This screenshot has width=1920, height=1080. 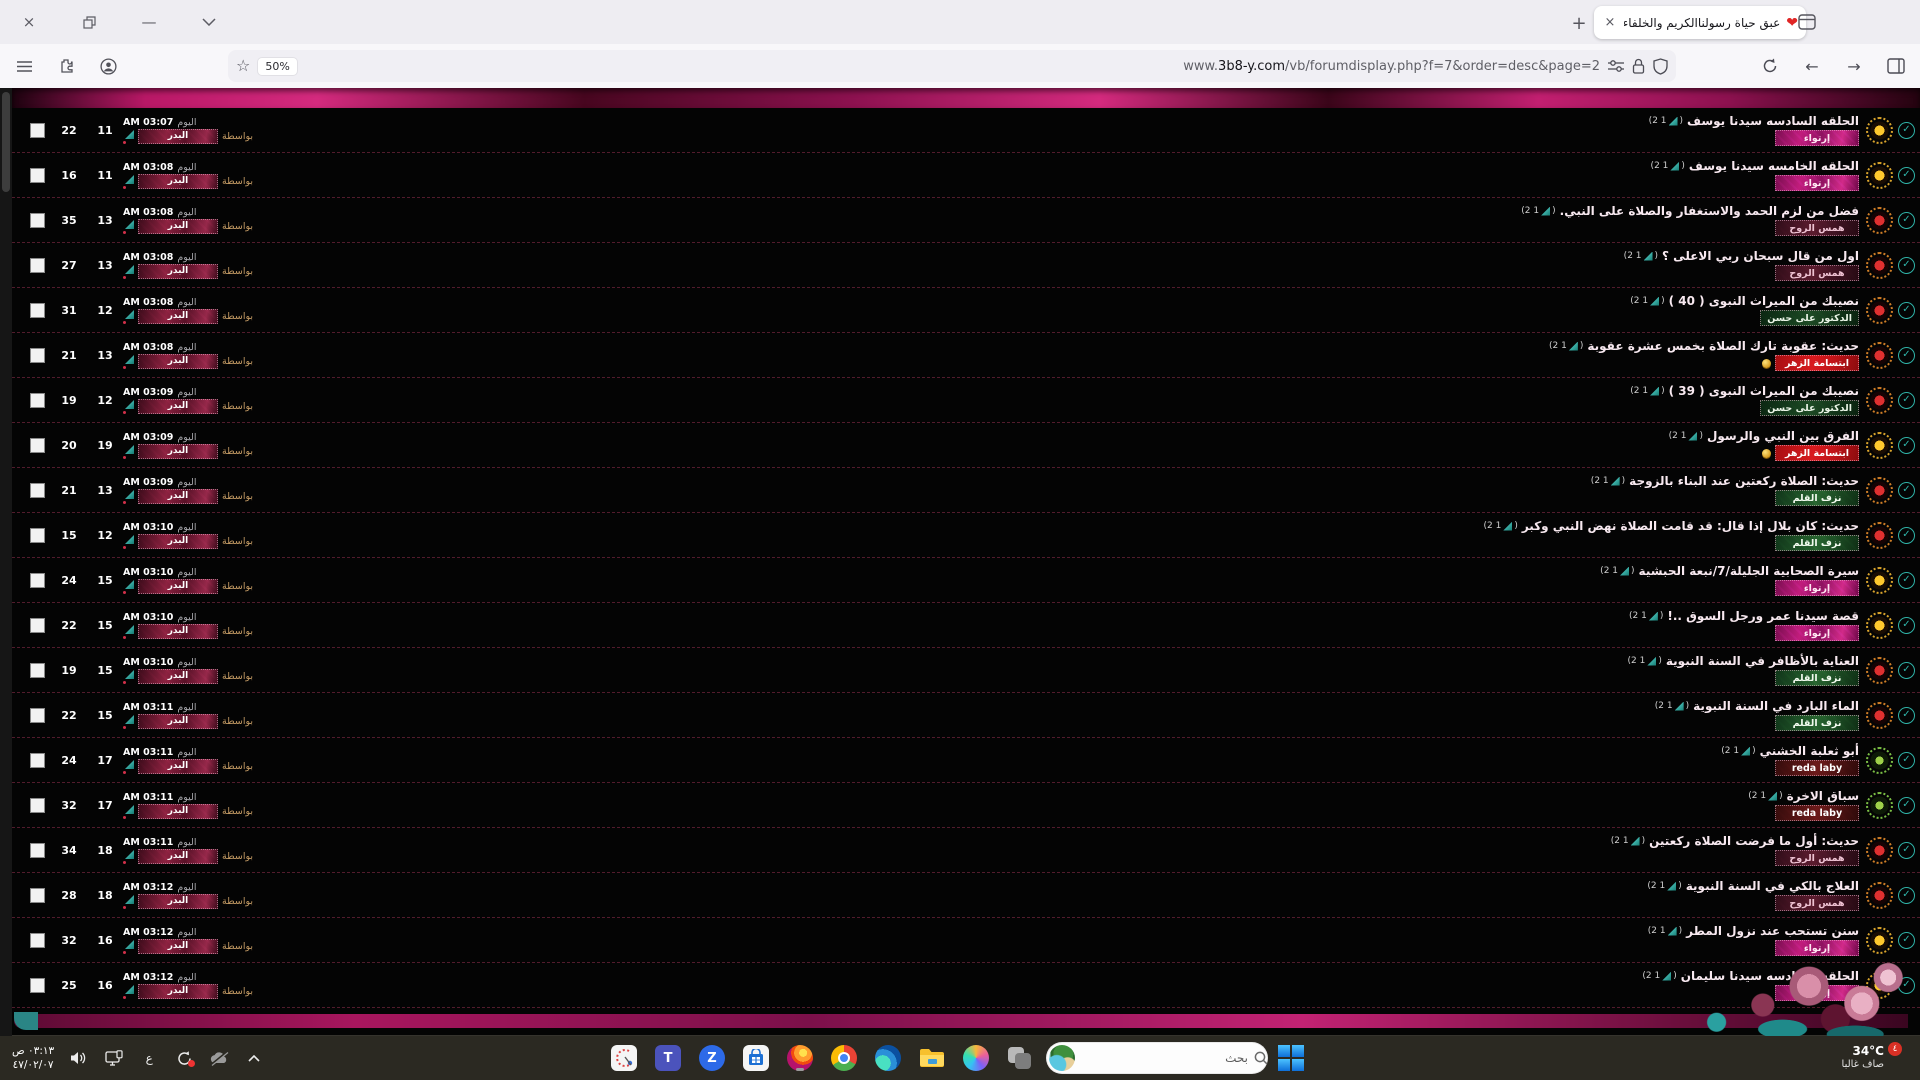 What do you see at coordinates (1763, 616) in the screenshot?
I see `thread-title-link: قصة سيدنا عمر ورجل السوق ..!` at bounding box center [1763, 616].